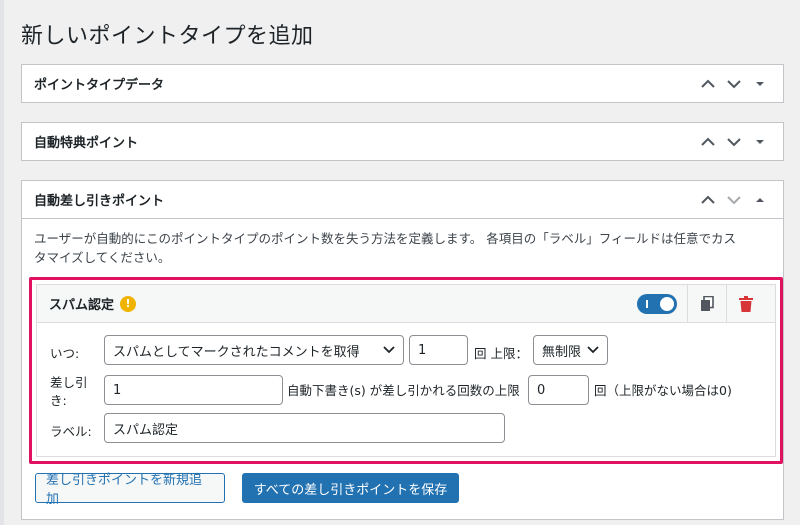 The image size is (800, 525). I want to click on label-value: スパム認定, so click(146, 430).